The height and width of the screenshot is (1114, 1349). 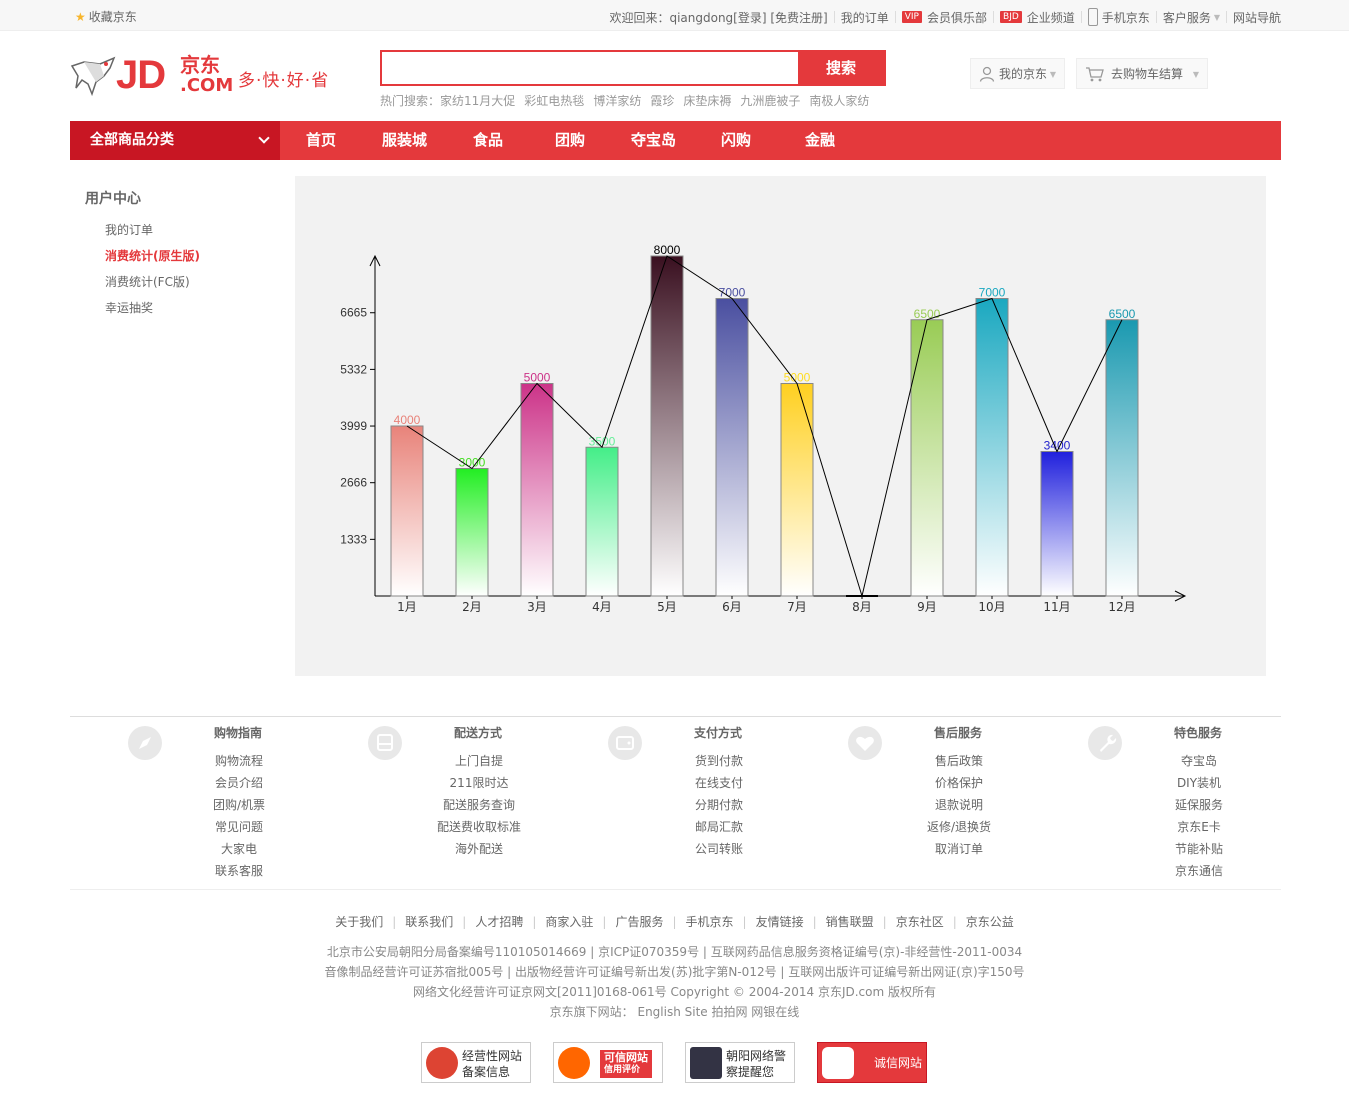 I want to click on cert-badge-integrity: 诚信网站, so click(x=872, y=1062).